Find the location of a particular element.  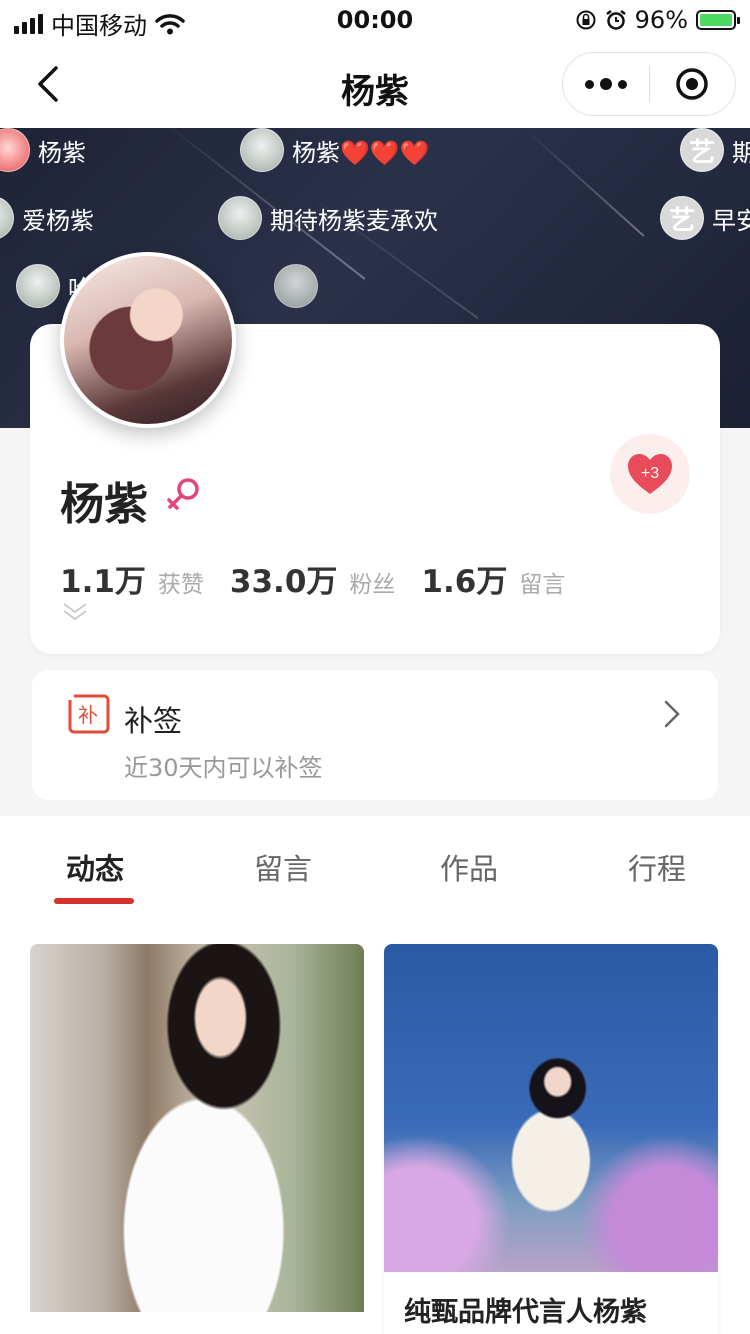

danmu-item: 艺 期 is located at coordinates (715, 150).